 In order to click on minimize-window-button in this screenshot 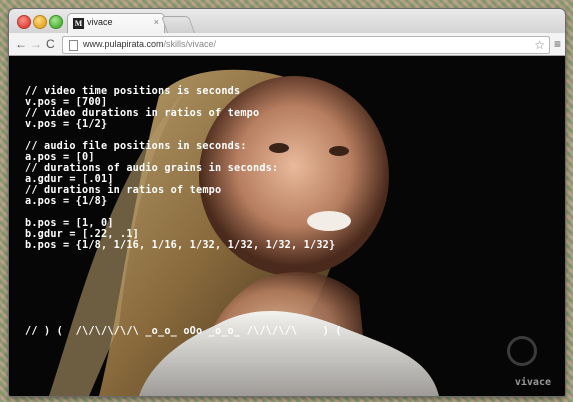, I will do `click(40, 22)`.